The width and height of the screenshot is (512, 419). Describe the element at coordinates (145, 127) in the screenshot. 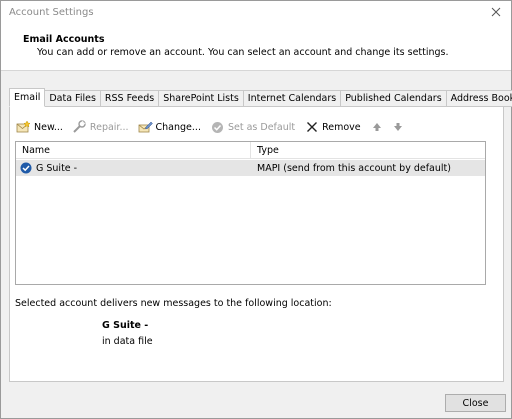

I see `change-account-icon` at that location.